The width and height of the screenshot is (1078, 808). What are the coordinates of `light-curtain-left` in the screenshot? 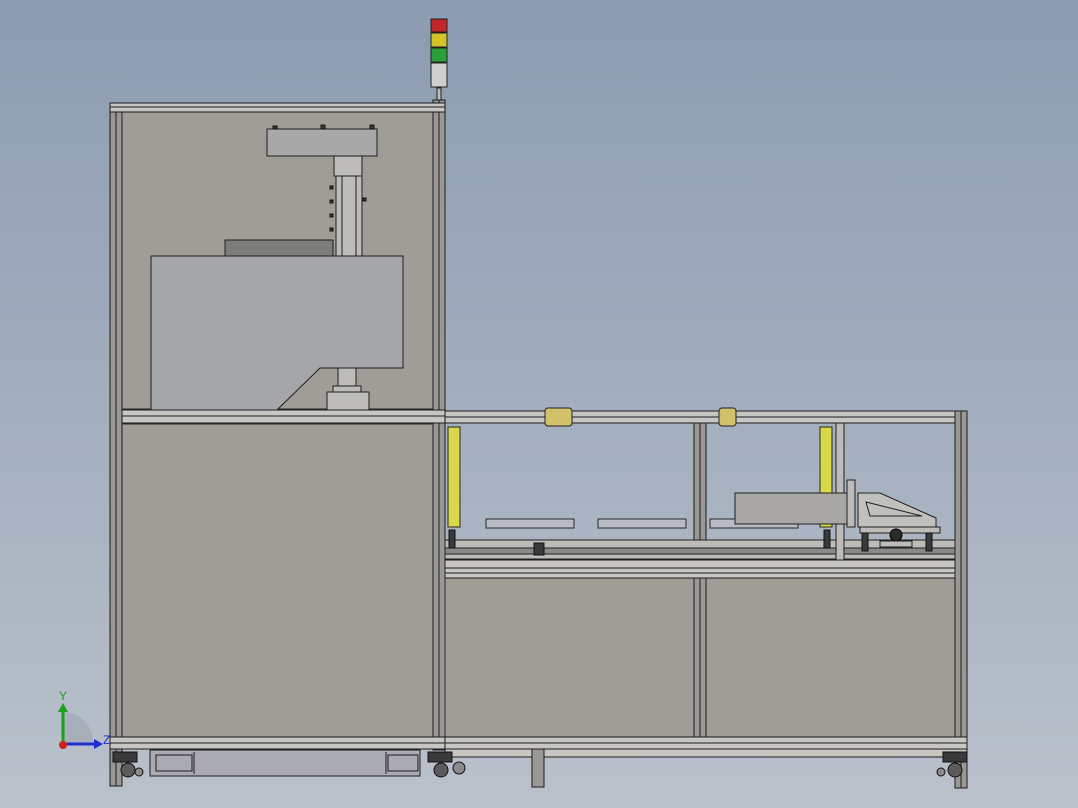 It's located at (454, 477).